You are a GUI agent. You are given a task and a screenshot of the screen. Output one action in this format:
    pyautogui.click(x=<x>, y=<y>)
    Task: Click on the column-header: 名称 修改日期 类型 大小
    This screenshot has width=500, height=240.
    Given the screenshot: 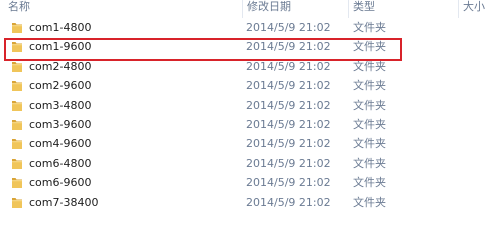 What is the action you would take?
    pyautogui.click(x=250, y=9)
    